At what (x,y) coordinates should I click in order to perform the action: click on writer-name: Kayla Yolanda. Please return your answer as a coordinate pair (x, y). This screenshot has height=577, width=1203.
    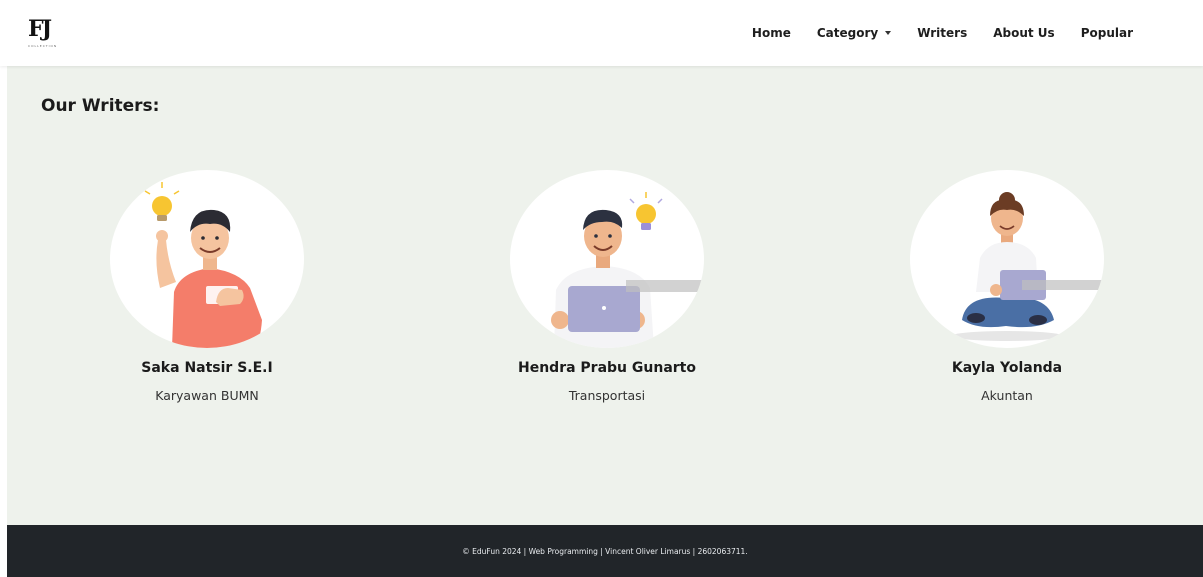
    Looking at the image, I should click on (1007, 368).